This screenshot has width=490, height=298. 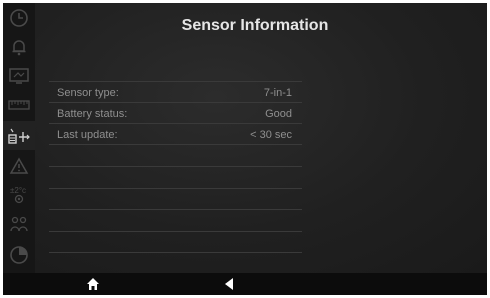 What do you see at coordinates (175, 134) in the screenshot?
I see `info-row-last-update: Last update: < 30 sec` at bounding box center [175, 134].